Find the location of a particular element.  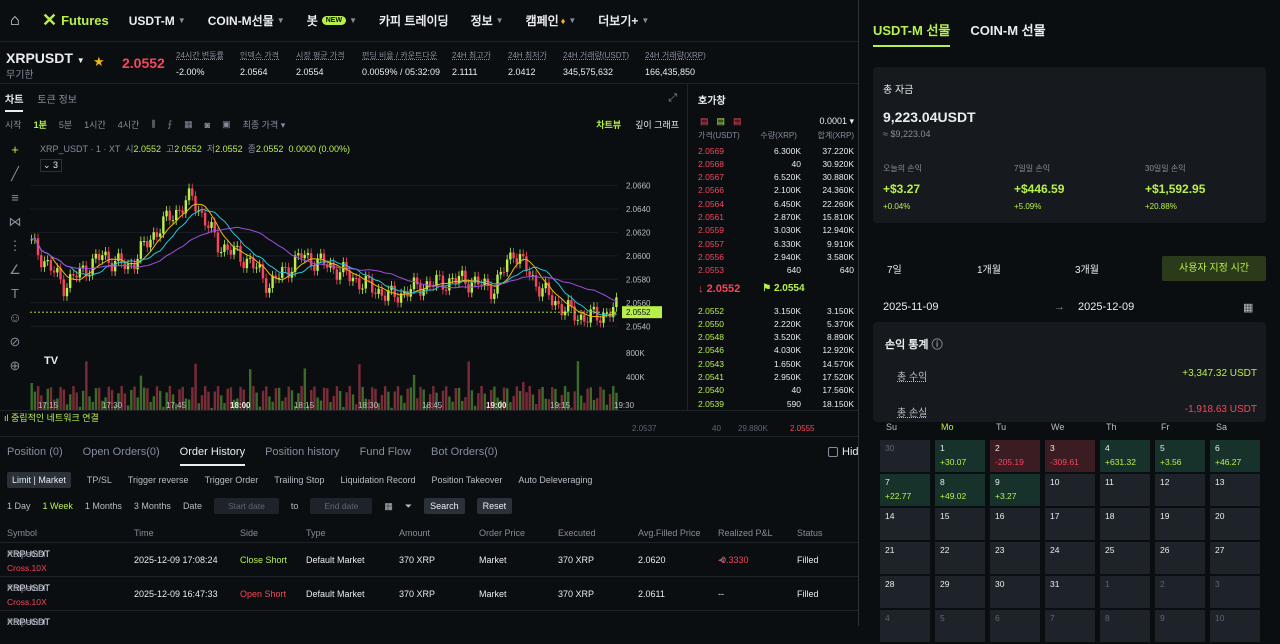

fib-icon: ⋮ is located at coordinates (15, 250).